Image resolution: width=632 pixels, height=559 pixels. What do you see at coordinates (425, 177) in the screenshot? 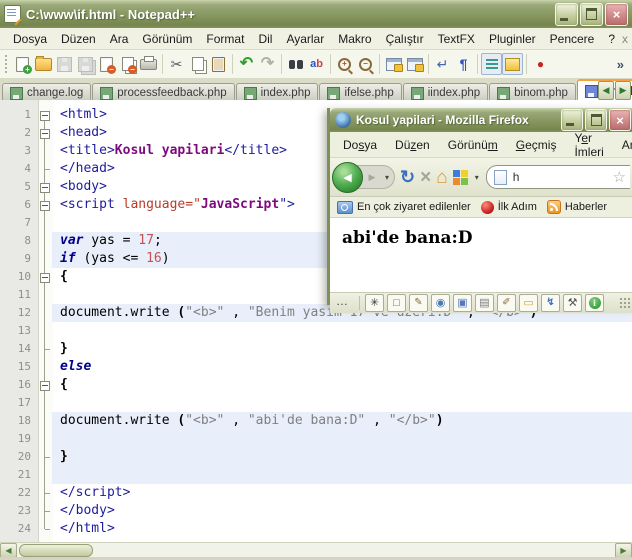
I see `stop-button: ×` at bounding box center [425, 177].